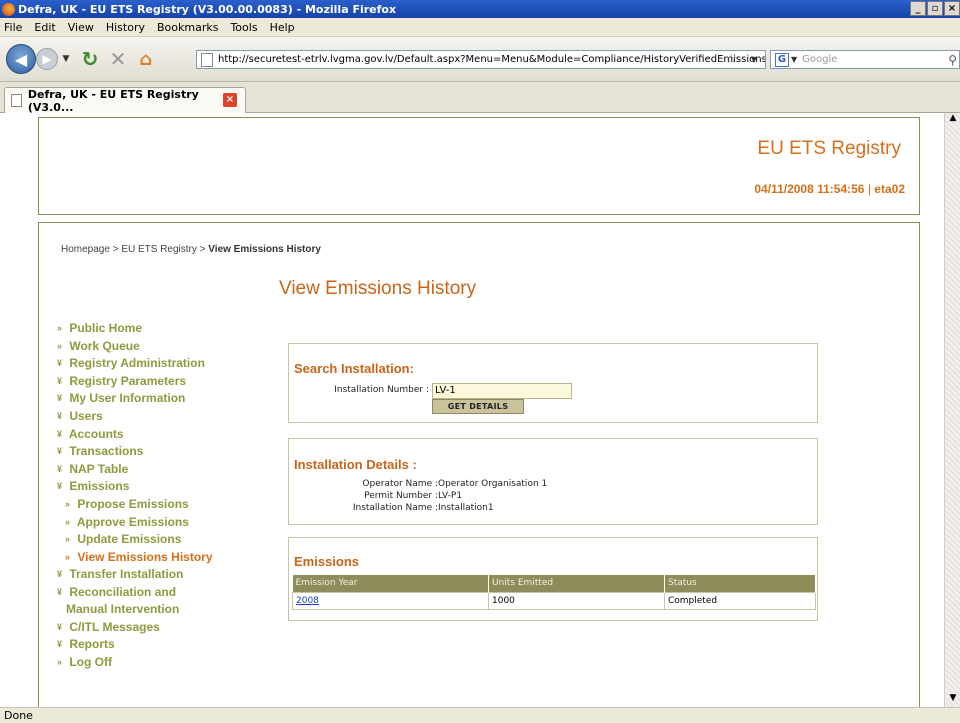  What do you see at coordinates (66, 59) in the screenshot?
I see `history-dropdown-icon: ▼` at bounding box center [66, 59].